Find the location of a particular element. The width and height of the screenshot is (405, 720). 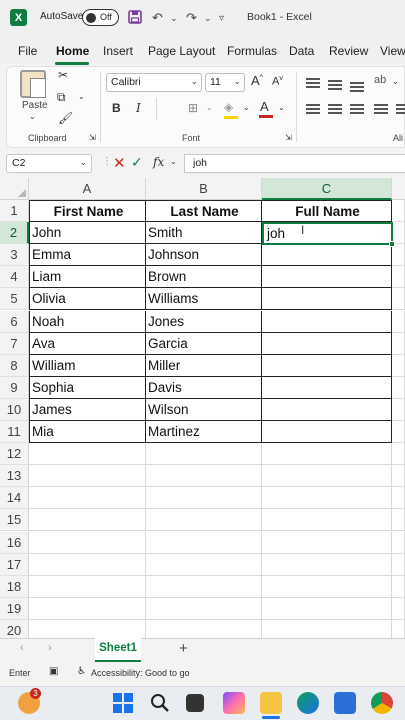

cell-a3: Emma is located at coordinates (87, 255).